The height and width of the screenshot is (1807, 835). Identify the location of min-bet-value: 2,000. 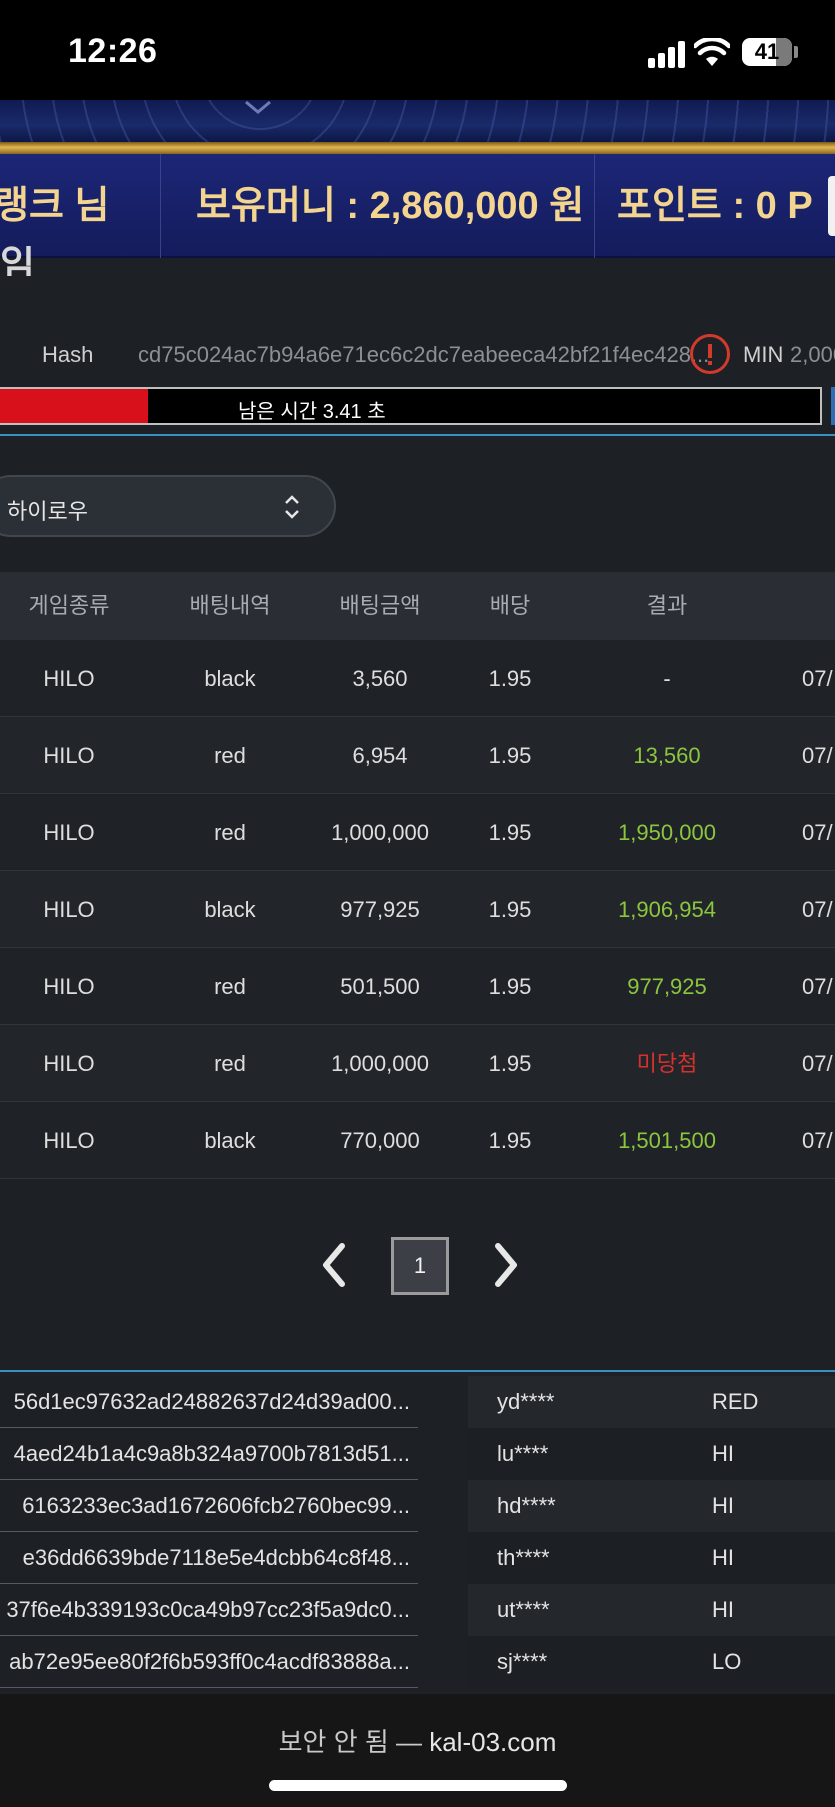
(812, 354).